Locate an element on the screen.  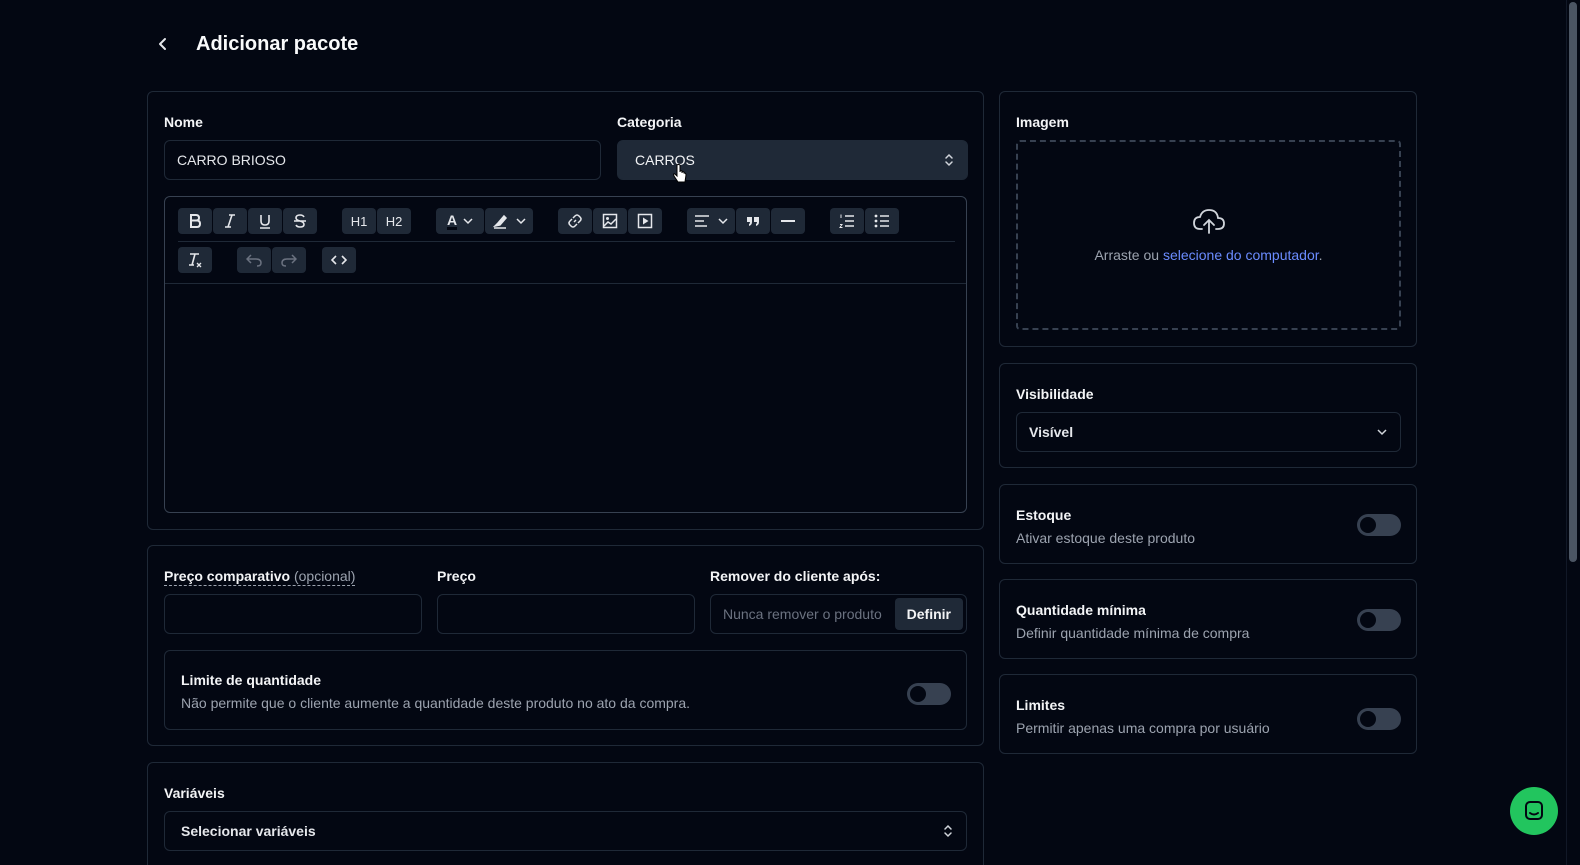
bold-button is located at coordinates (195, 221).